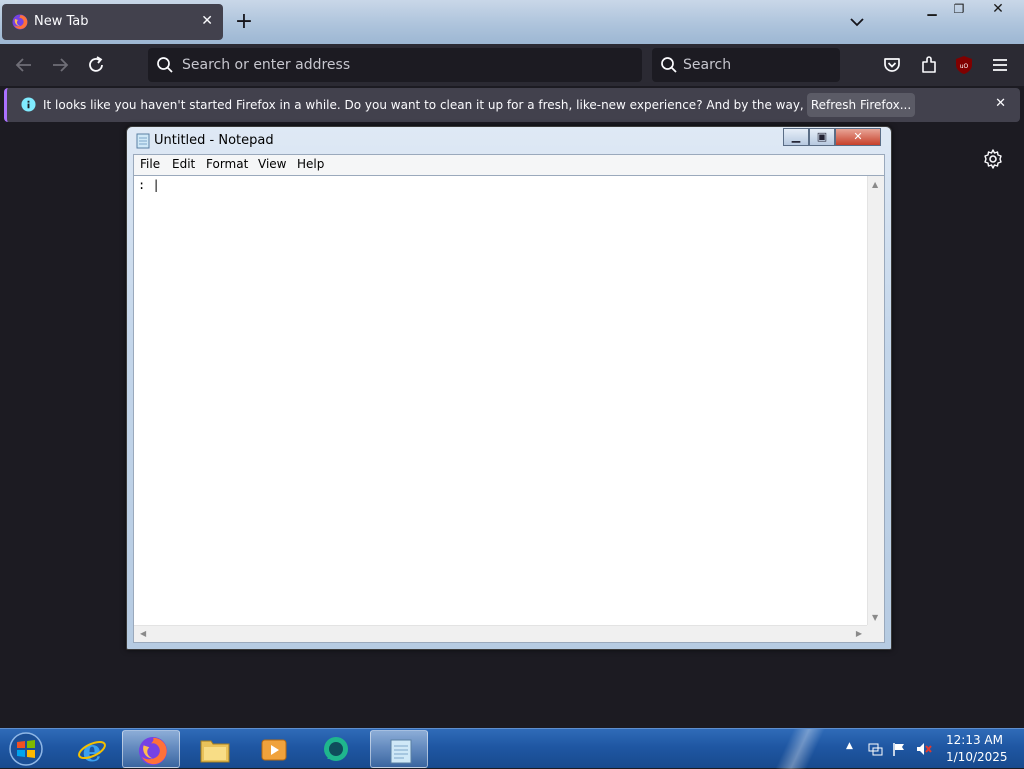 The image size is (1024, 769). What do you see at coordinates (512, 748) in the screenshot?
I see `taskbar: e ▲ 12:13 AM 1/10/2025` at bounding box center [512, 748].